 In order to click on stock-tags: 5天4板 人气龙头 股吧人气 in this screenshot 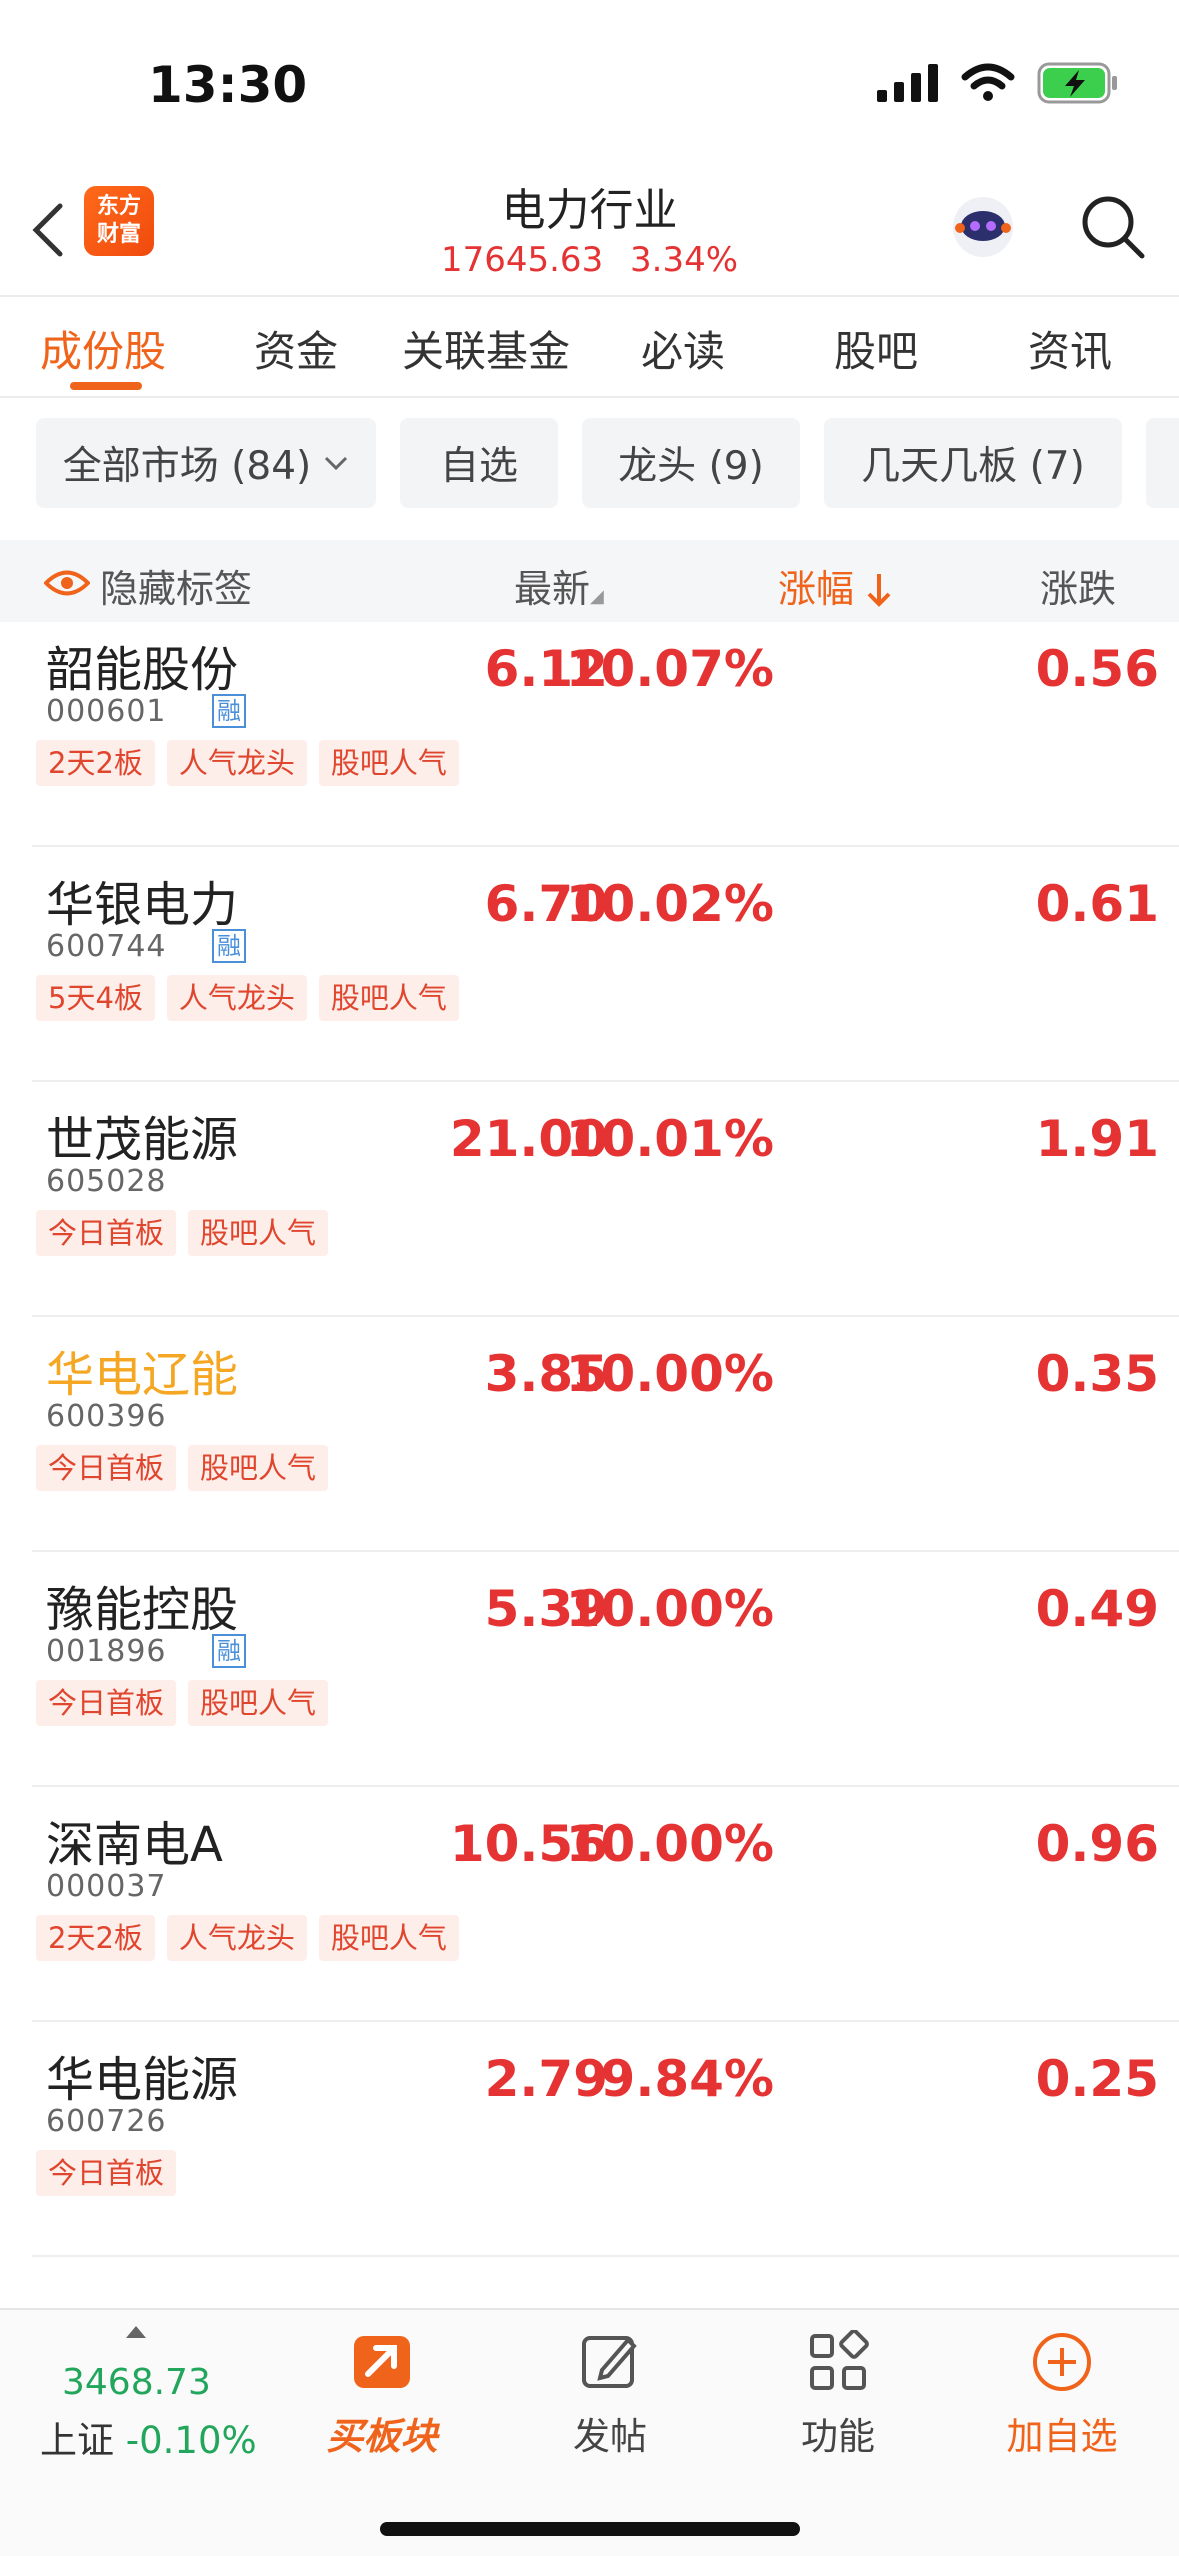, I will do `click(247, 998)`.